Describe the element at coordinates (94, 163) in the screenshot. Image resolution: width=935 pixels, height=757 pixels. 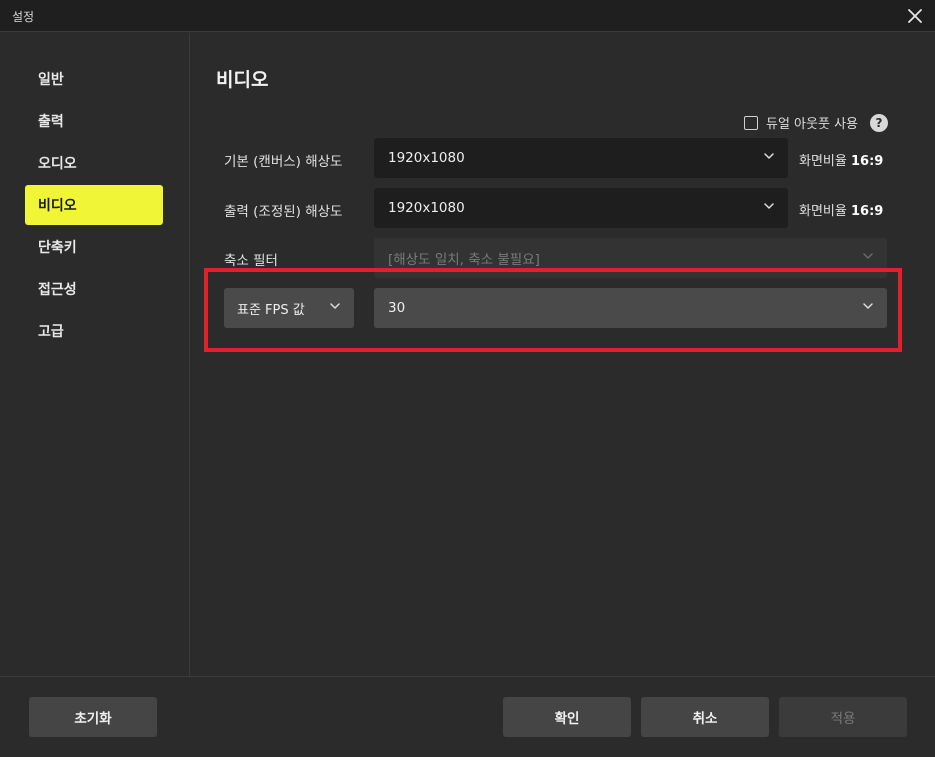
I see `sidebar-item-audio: 오디오` at that location.